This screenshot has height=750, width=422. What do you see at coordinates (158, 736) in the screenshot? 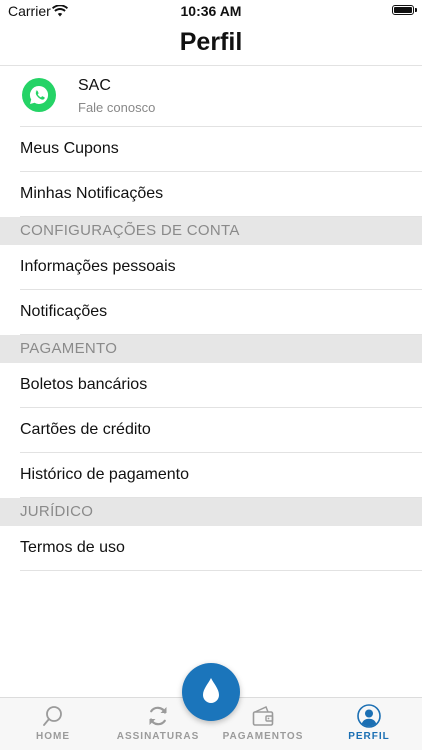
I see `tab-subscriptions-label: ASSINATURAS` at bounding box center [158, 736].